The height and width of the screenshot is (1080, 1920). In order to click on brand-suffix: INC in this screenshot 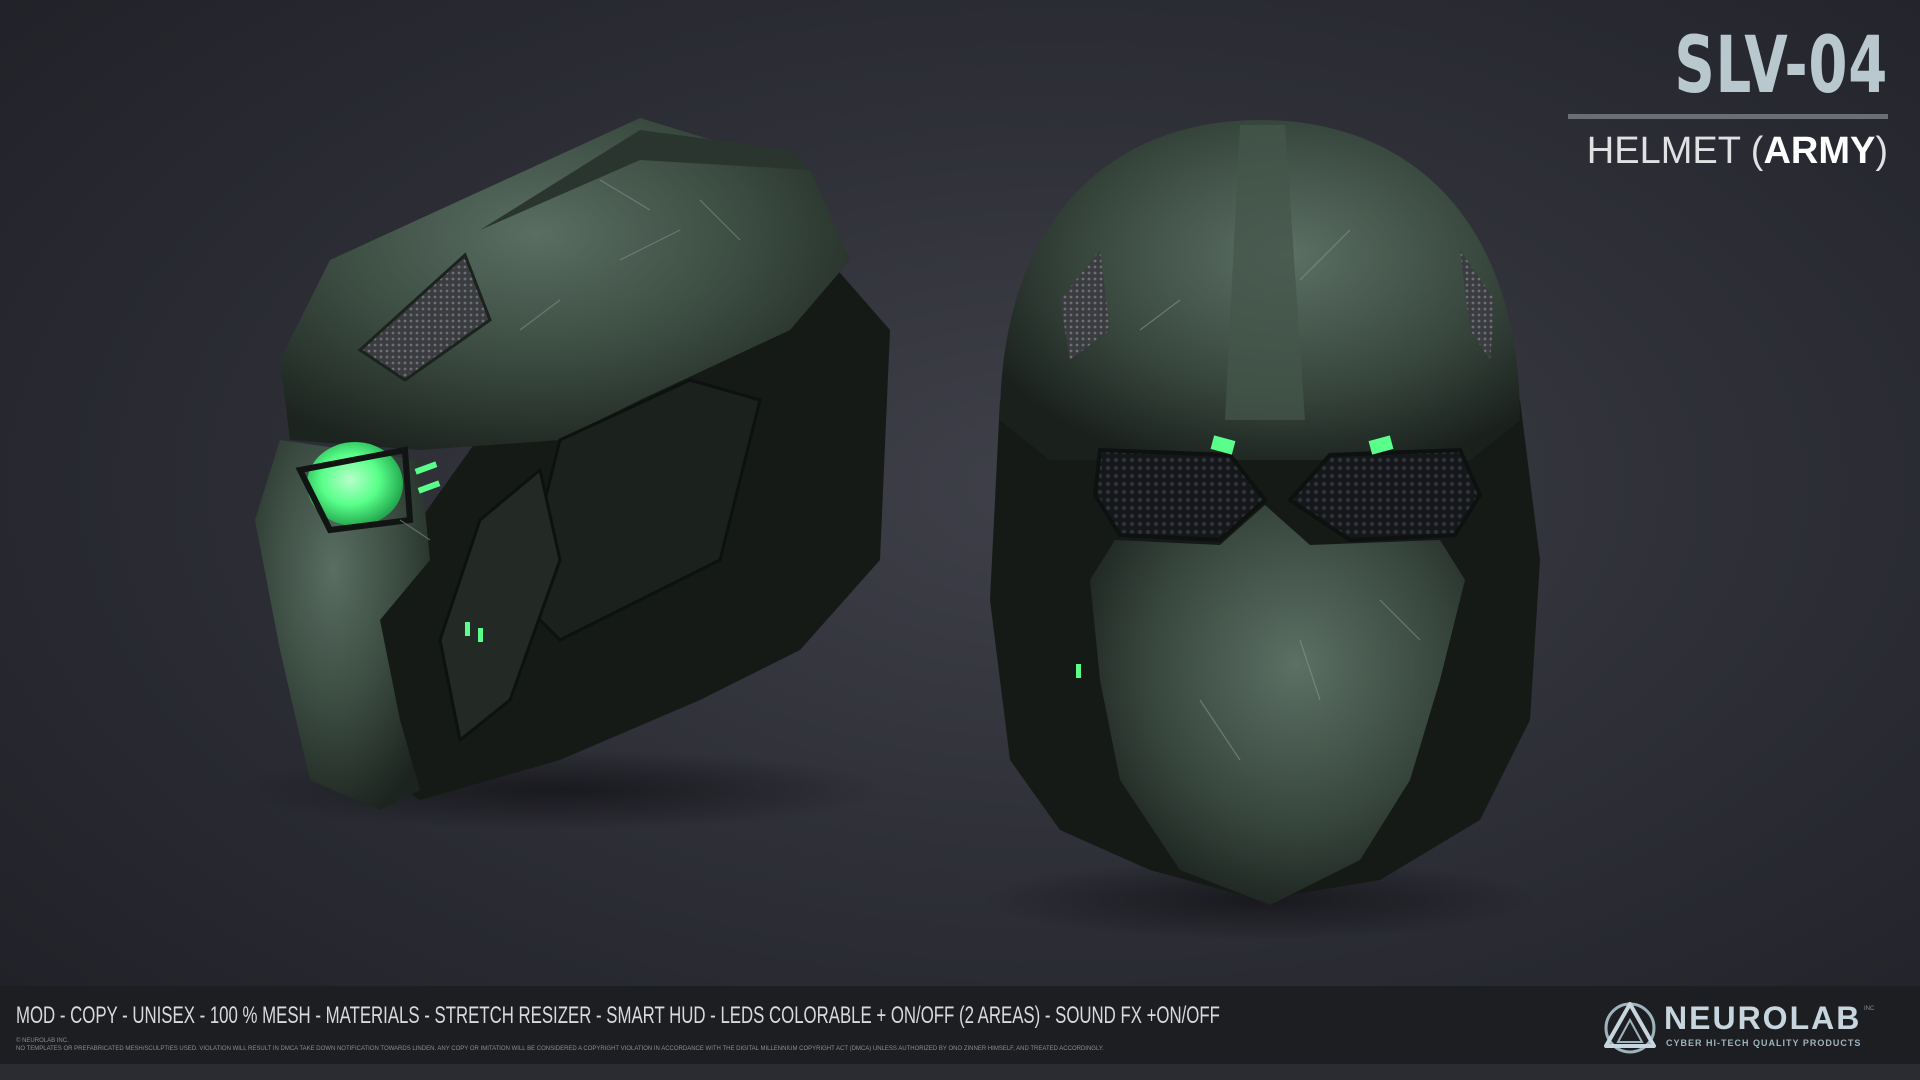, I will do `click(1869, 1009)`.